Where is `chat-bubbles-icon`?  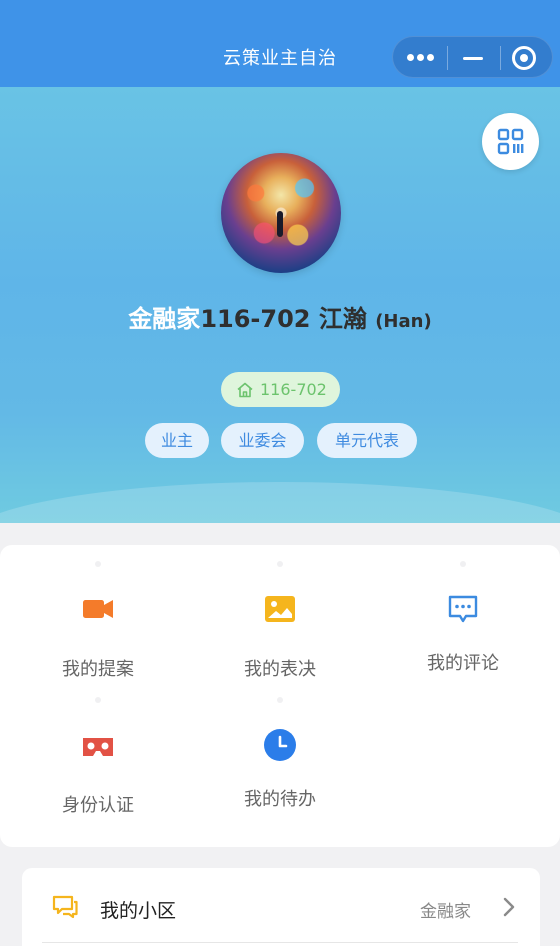
chat-bubbles-icon is located at coordinates (65, 907).